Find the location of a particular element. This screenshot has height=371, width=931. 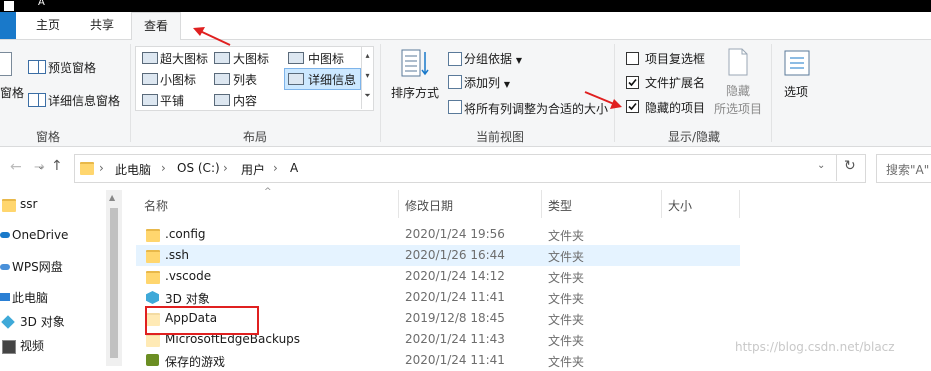

annotation-arrow-view-tab is located at coordinates (212, 36).